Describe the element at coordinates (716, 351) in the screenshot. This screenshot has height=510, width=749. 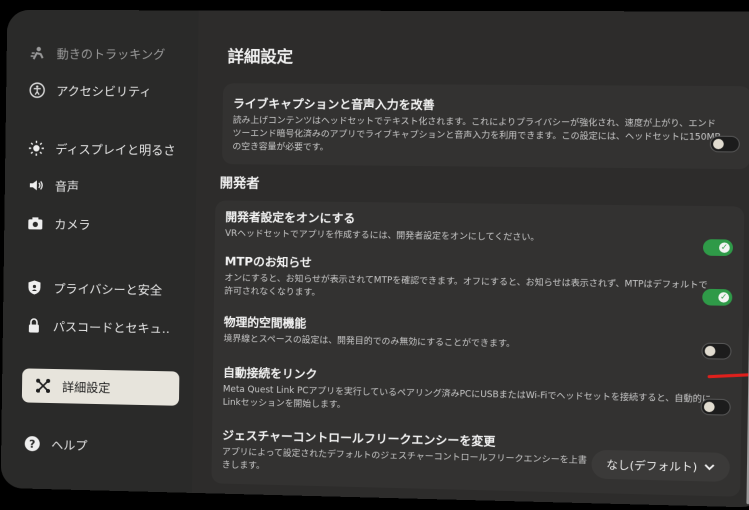
I see `physical-space-toggle` at that location.